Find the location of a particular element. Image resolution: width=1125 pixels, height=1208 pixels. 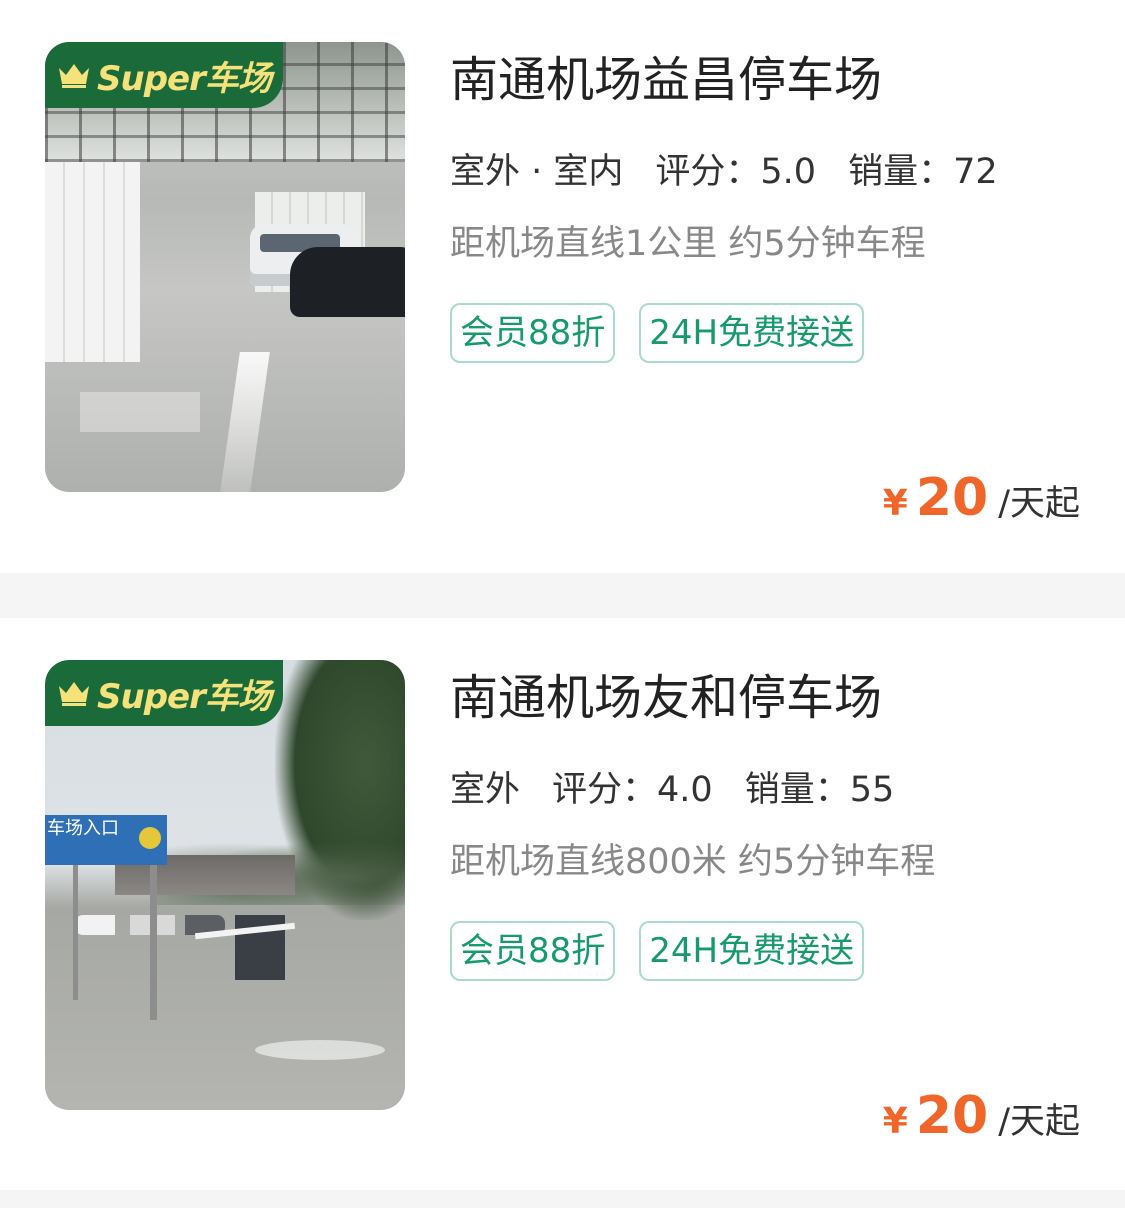

distance-text: 距机场直线1公里 约5分钟车程 is located at coordinates (688, 244).